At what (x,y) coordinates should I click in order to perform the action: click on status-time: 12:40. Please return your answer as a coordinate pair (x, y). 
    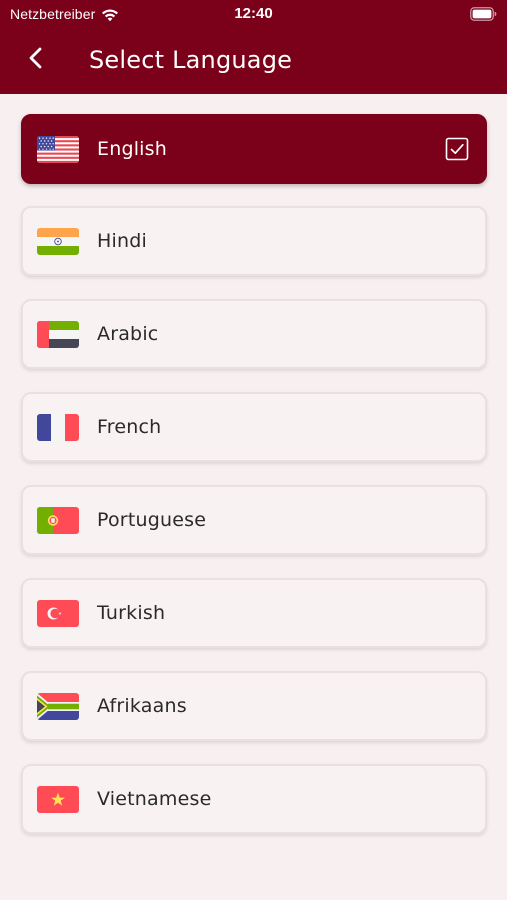
    Looking at the image, I should click on (253, 13).